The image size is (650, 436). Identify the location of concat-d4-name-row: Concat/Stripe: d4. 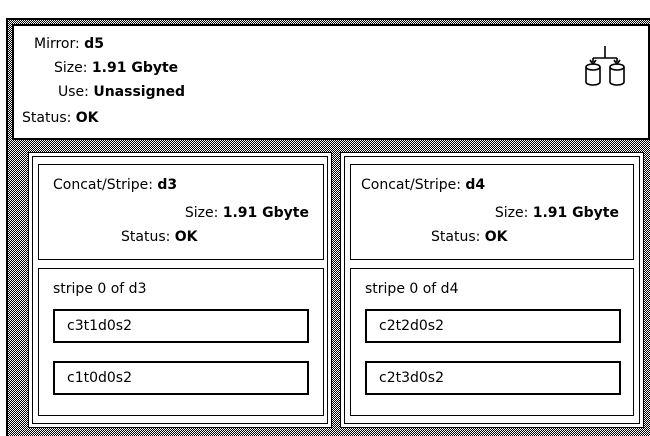
(423, 185).